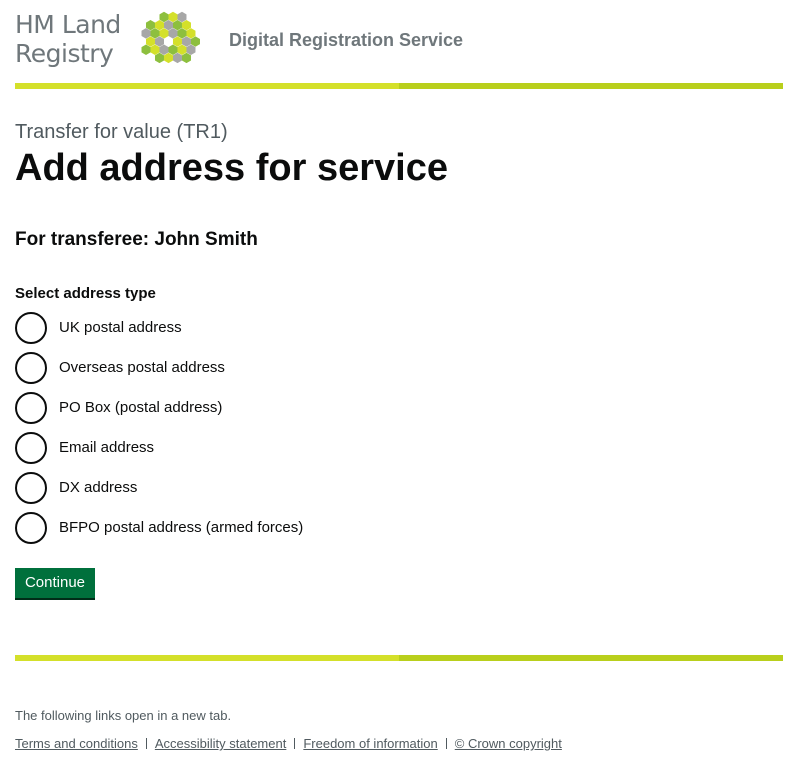 The height and width of the screenshot is (767, 803). What do you see at coordinates (123, 715) in the screenshot?
I see `footer-note: The following links open in a new tab.` at bounding box center [123, 715].